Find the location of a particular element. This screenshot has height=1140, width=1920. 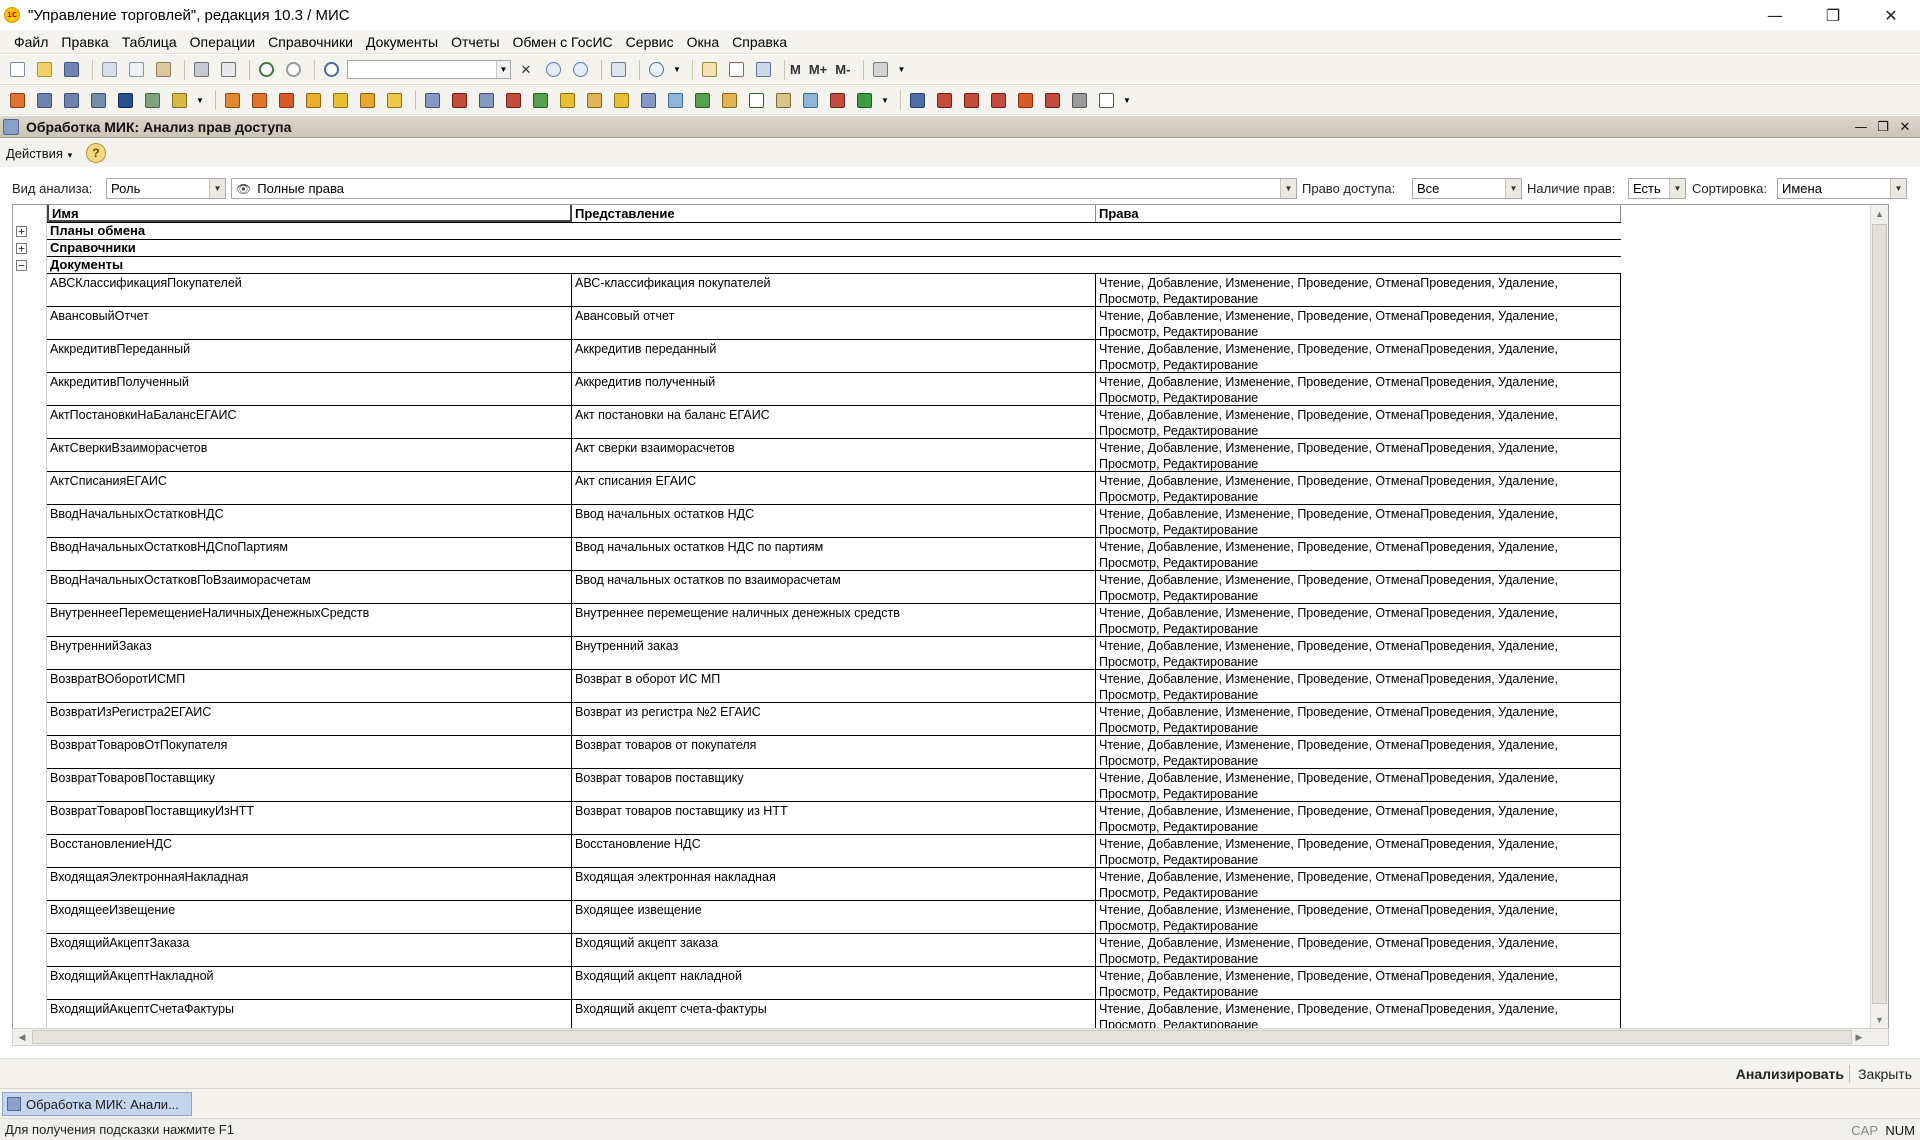

new-document-icon is located at coordinates (17, 70).